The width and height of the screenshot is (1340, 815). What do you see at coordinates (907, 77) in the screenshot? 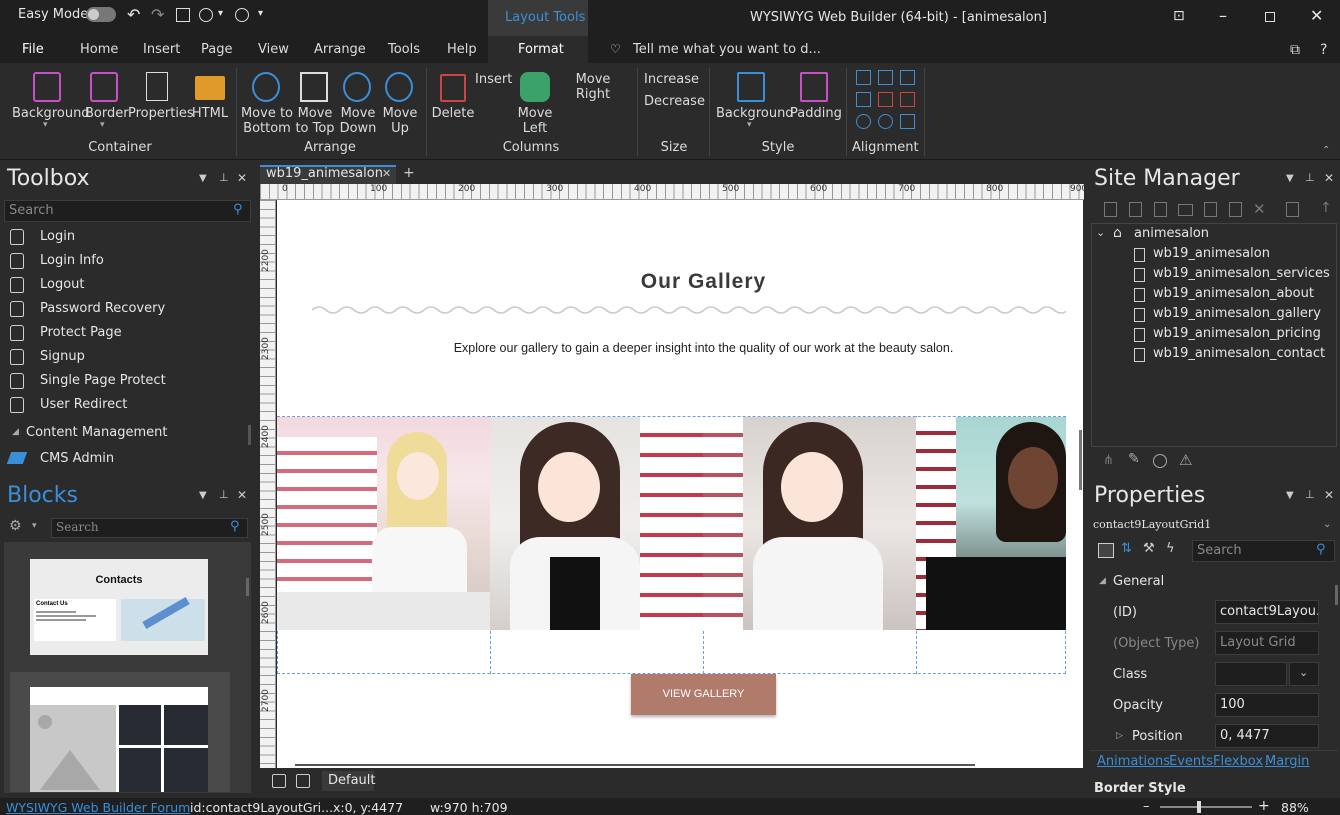
I see `align-top-right-icon` at bounding box center [907, 77].